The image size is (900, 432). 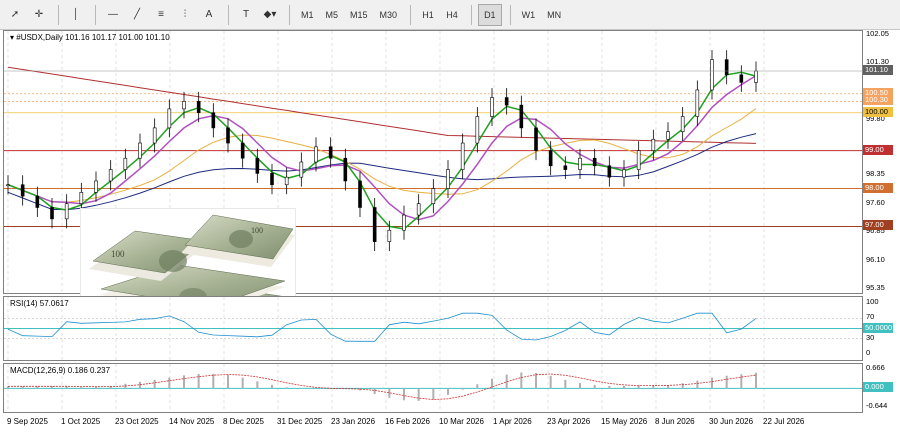 I want to click on timeframe-m30-button: M30, so click(x=389, y=15).